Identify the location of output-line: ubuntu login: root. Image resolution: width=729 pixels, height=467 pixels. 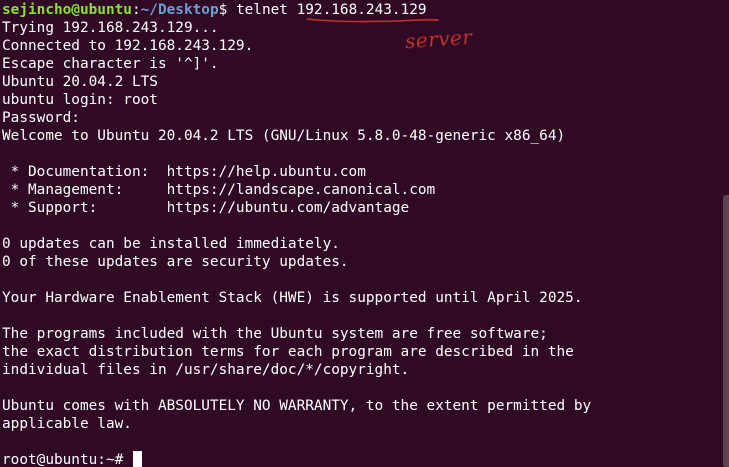
(80, 100).